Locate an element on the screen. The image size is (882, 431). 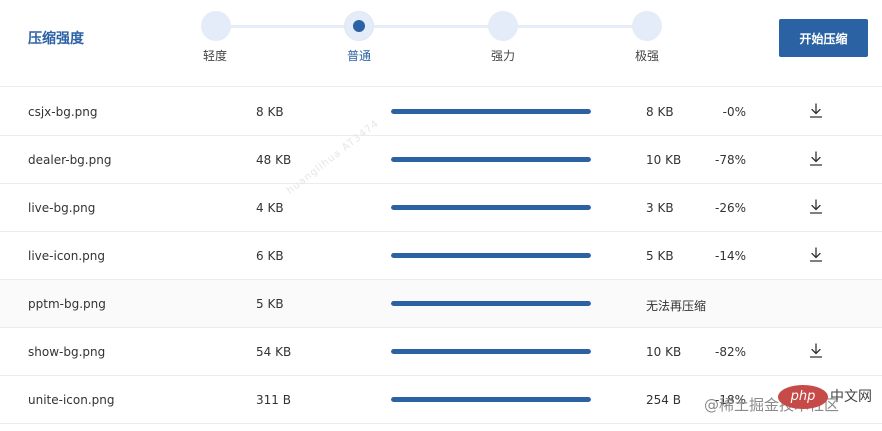
level-step-strong is located at coordinates (503, 26).